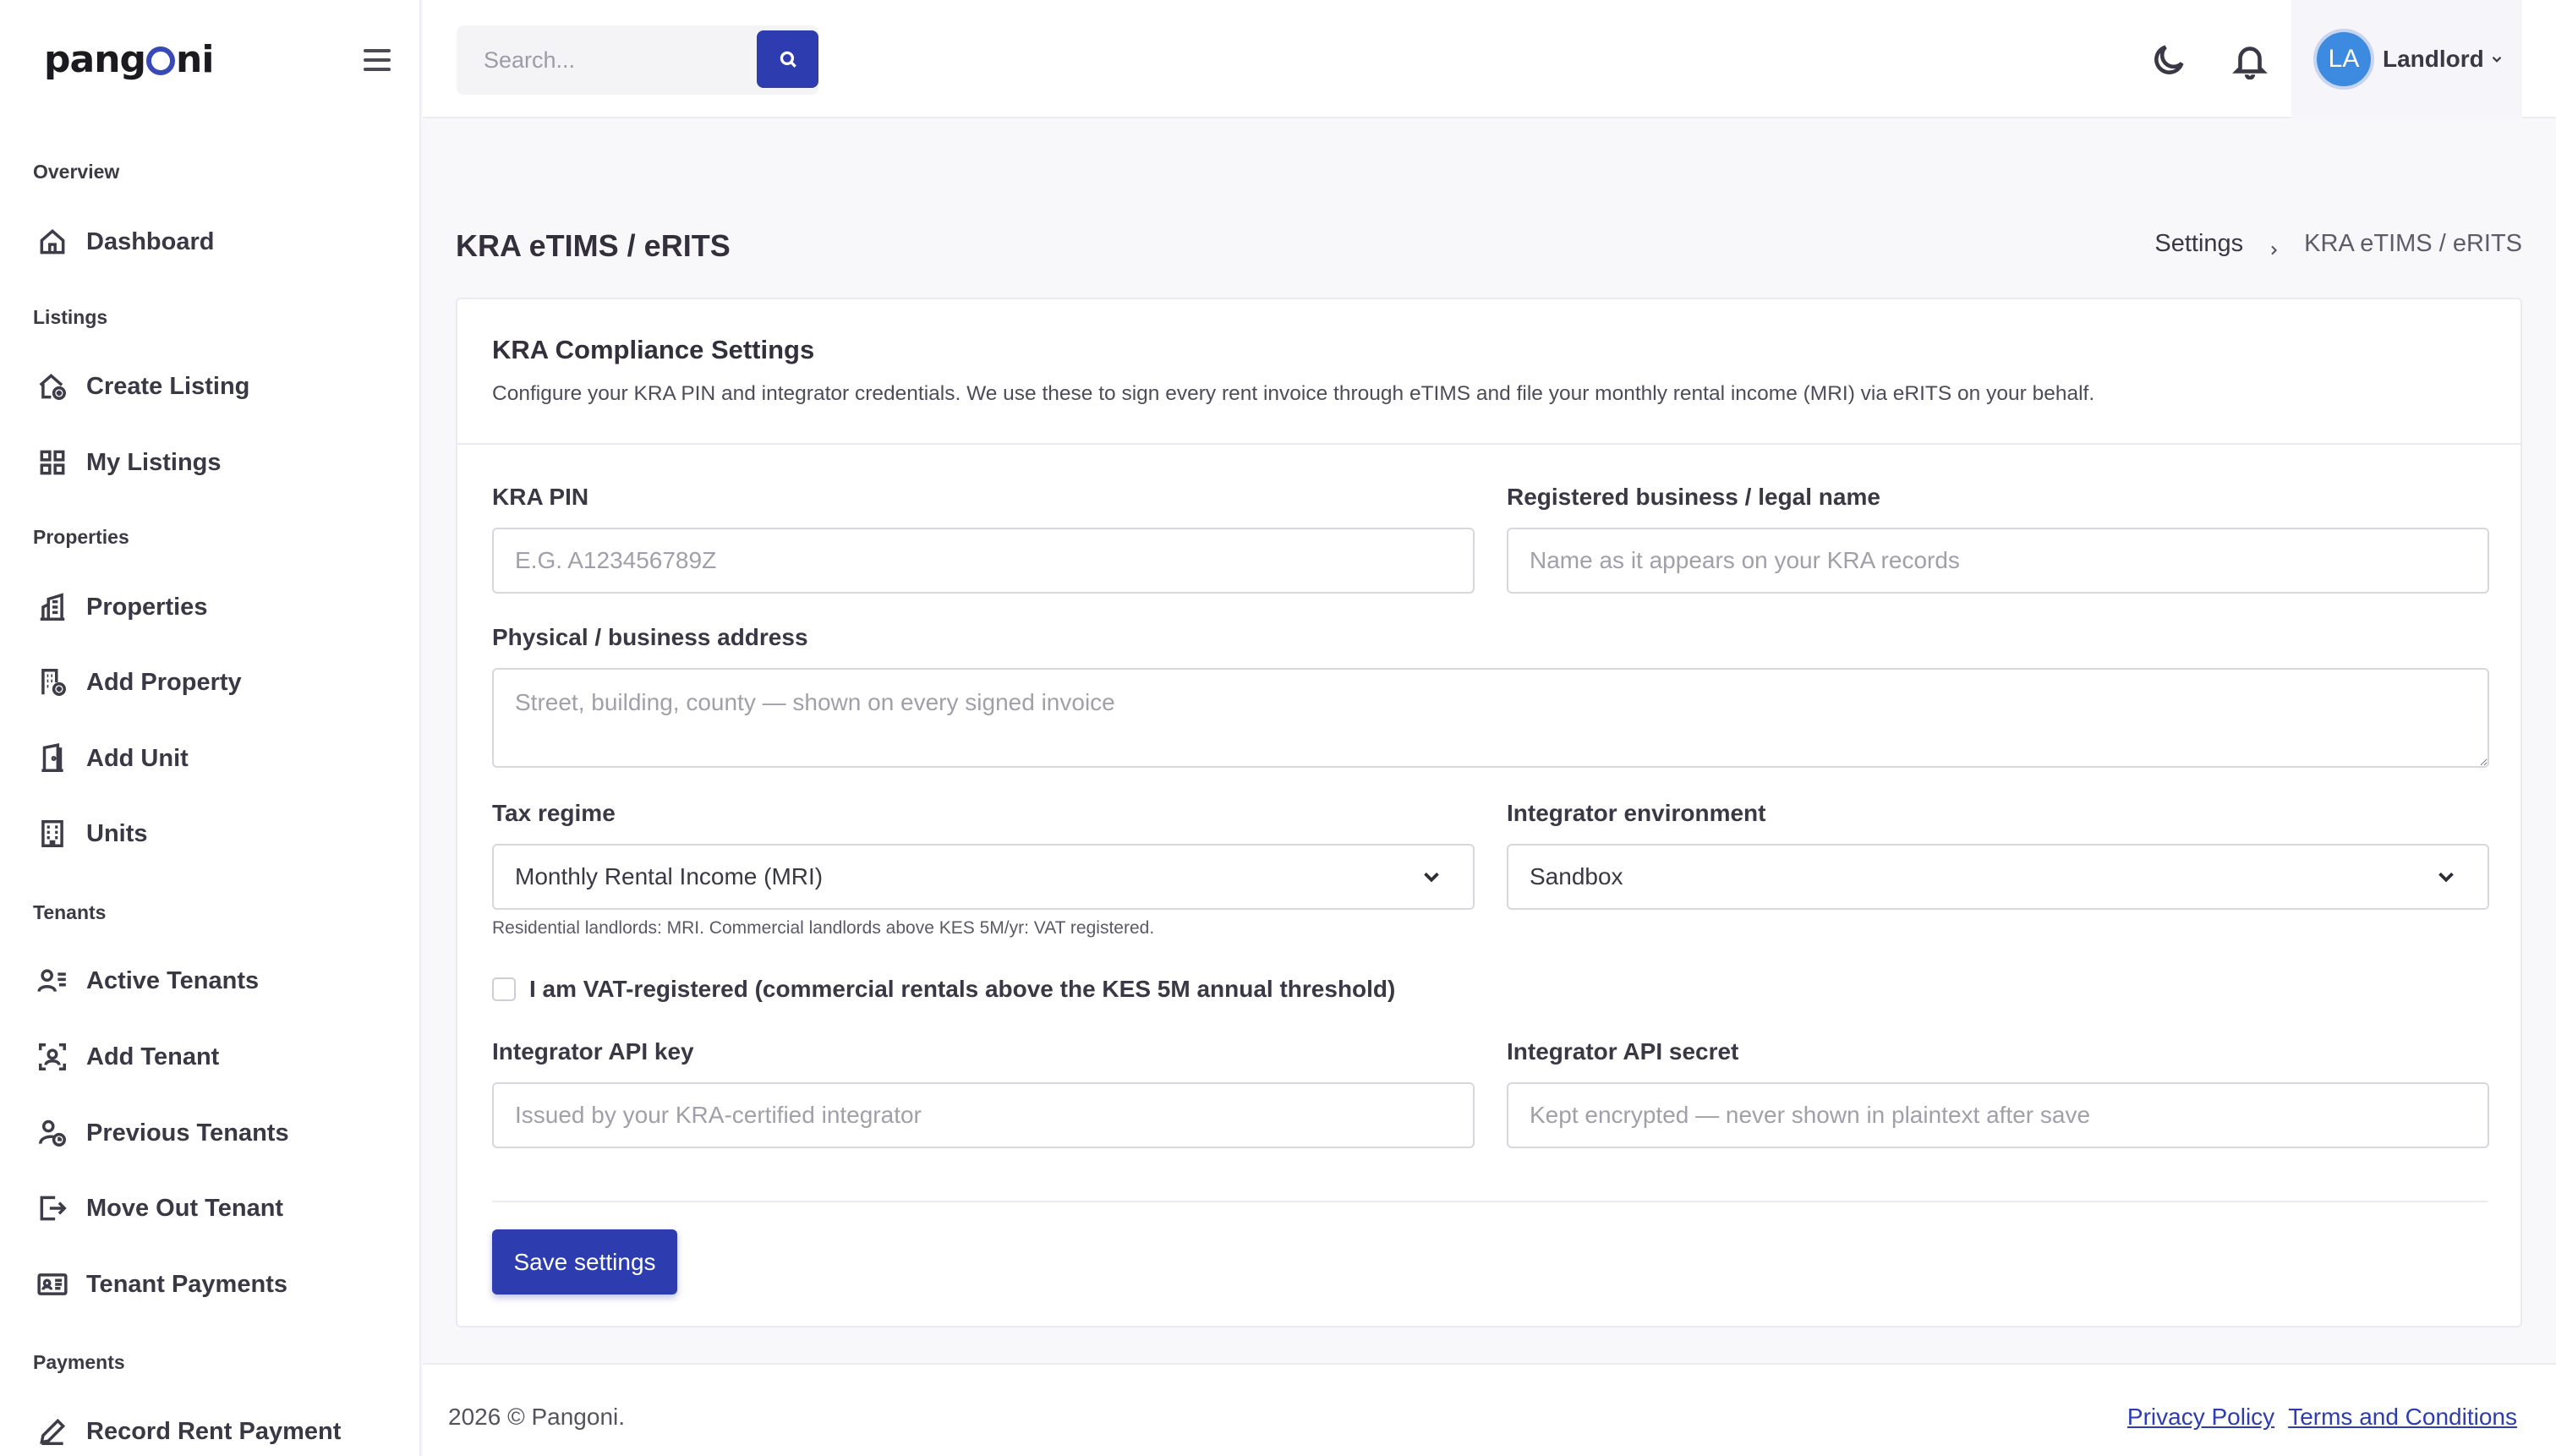 The width and height of the screenshot is (2556, 1456). What do you see at coordinates (669, 876) in the screenshot?
I see `tax-regime-value: Monthly Rental Income (MRI)` at bounding box center [669, 876].